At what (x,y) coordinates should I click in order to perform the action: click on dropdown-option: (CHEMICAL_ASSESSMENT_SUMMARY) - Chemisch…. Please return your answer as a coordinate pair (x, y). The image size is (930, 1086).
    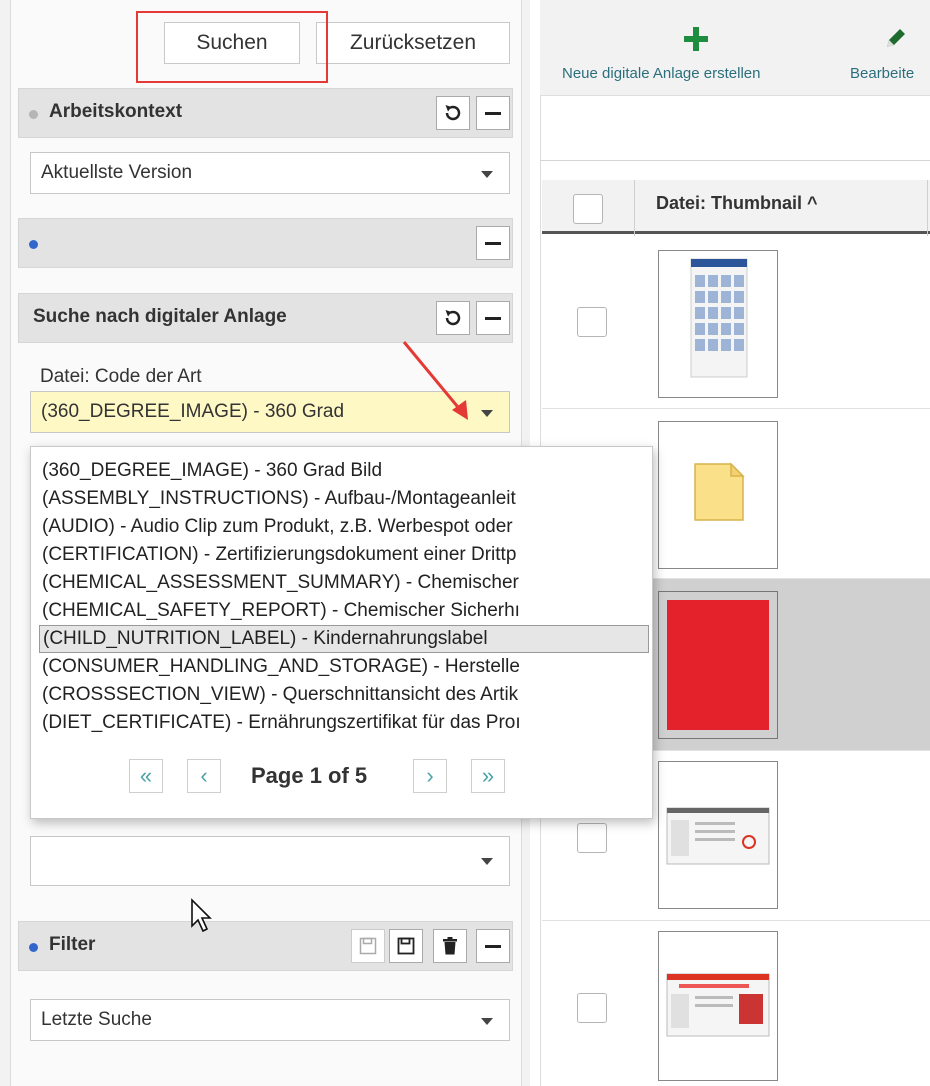
    Looking at the image, I should click on (344, 583).